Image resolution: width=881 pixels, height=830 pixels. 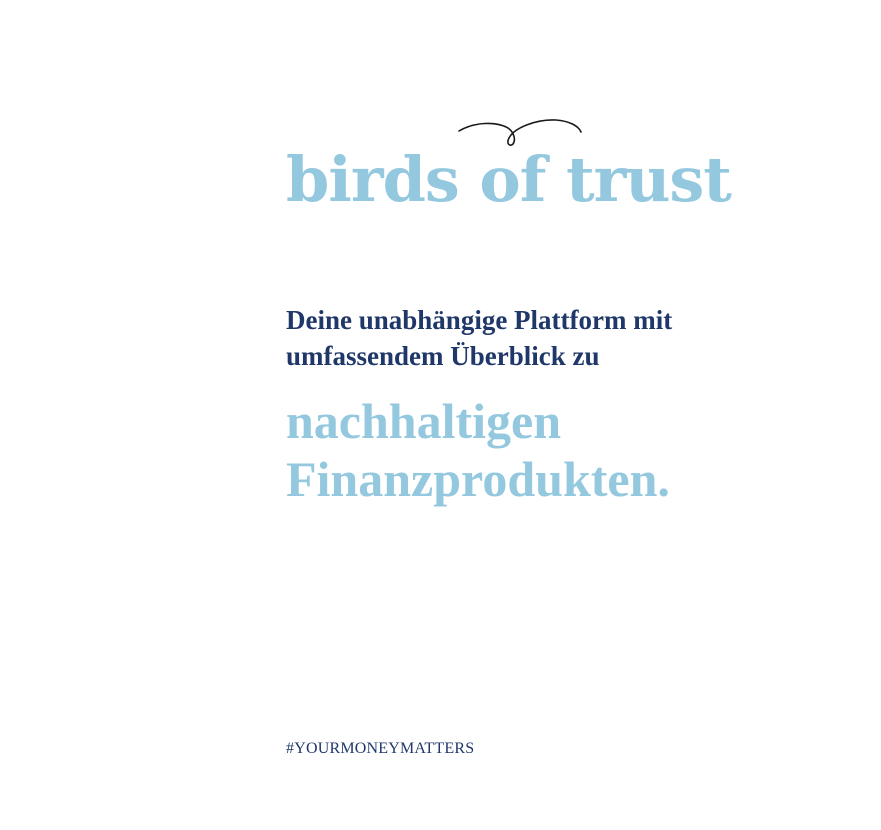 I want to click on brand-logo-text: birds of trust, so click(x=509, y=179).